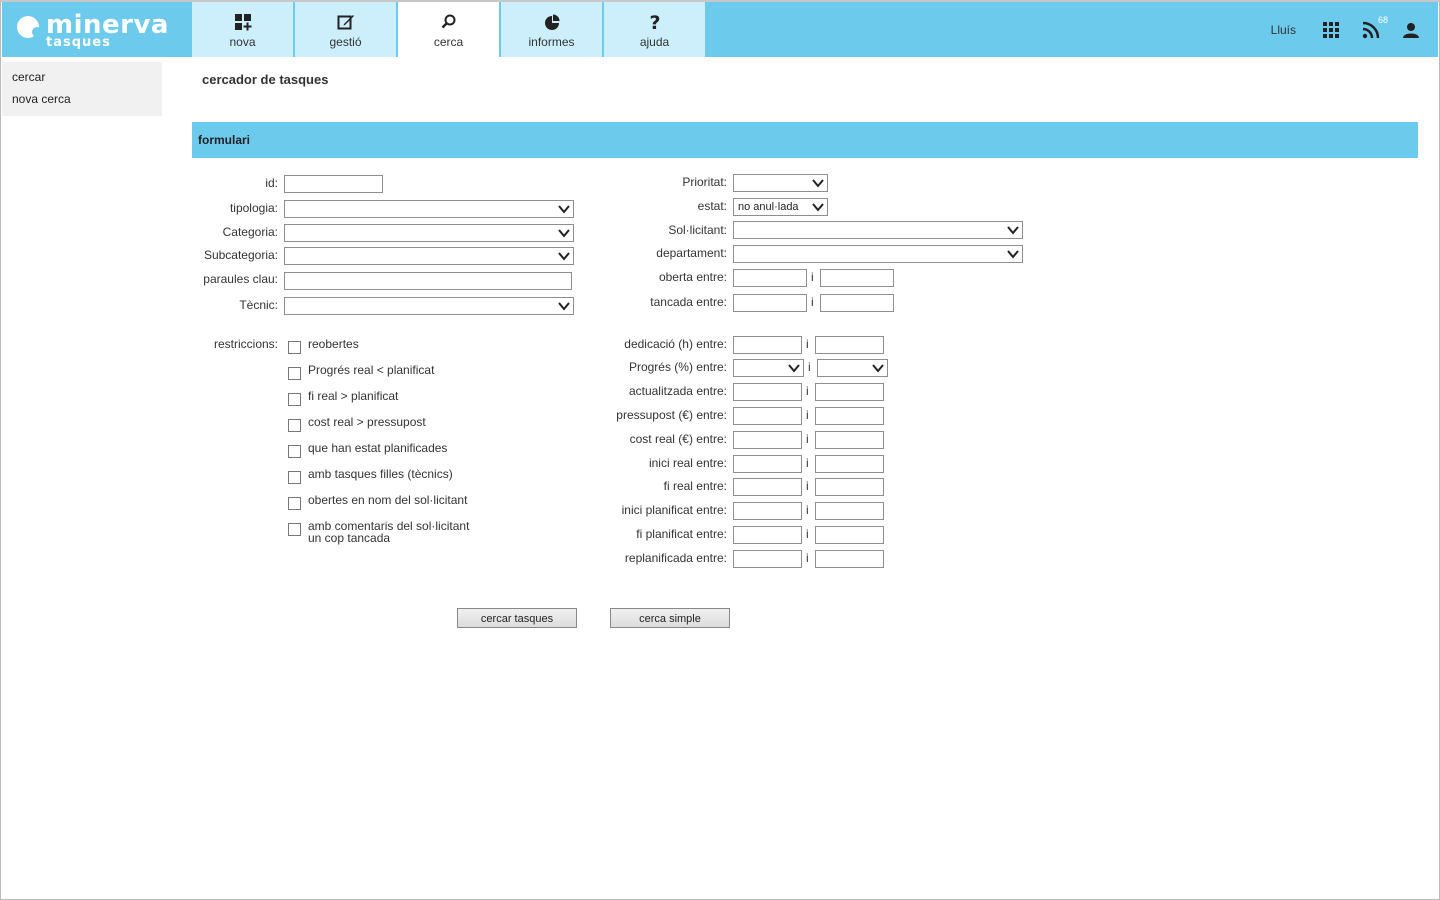 The height and width of the screenshot is (900, 1440). What do you see at coordinates (767, 440) in the screenshot?
I see `cost-real-from-input` at bounding box center [767, 440].